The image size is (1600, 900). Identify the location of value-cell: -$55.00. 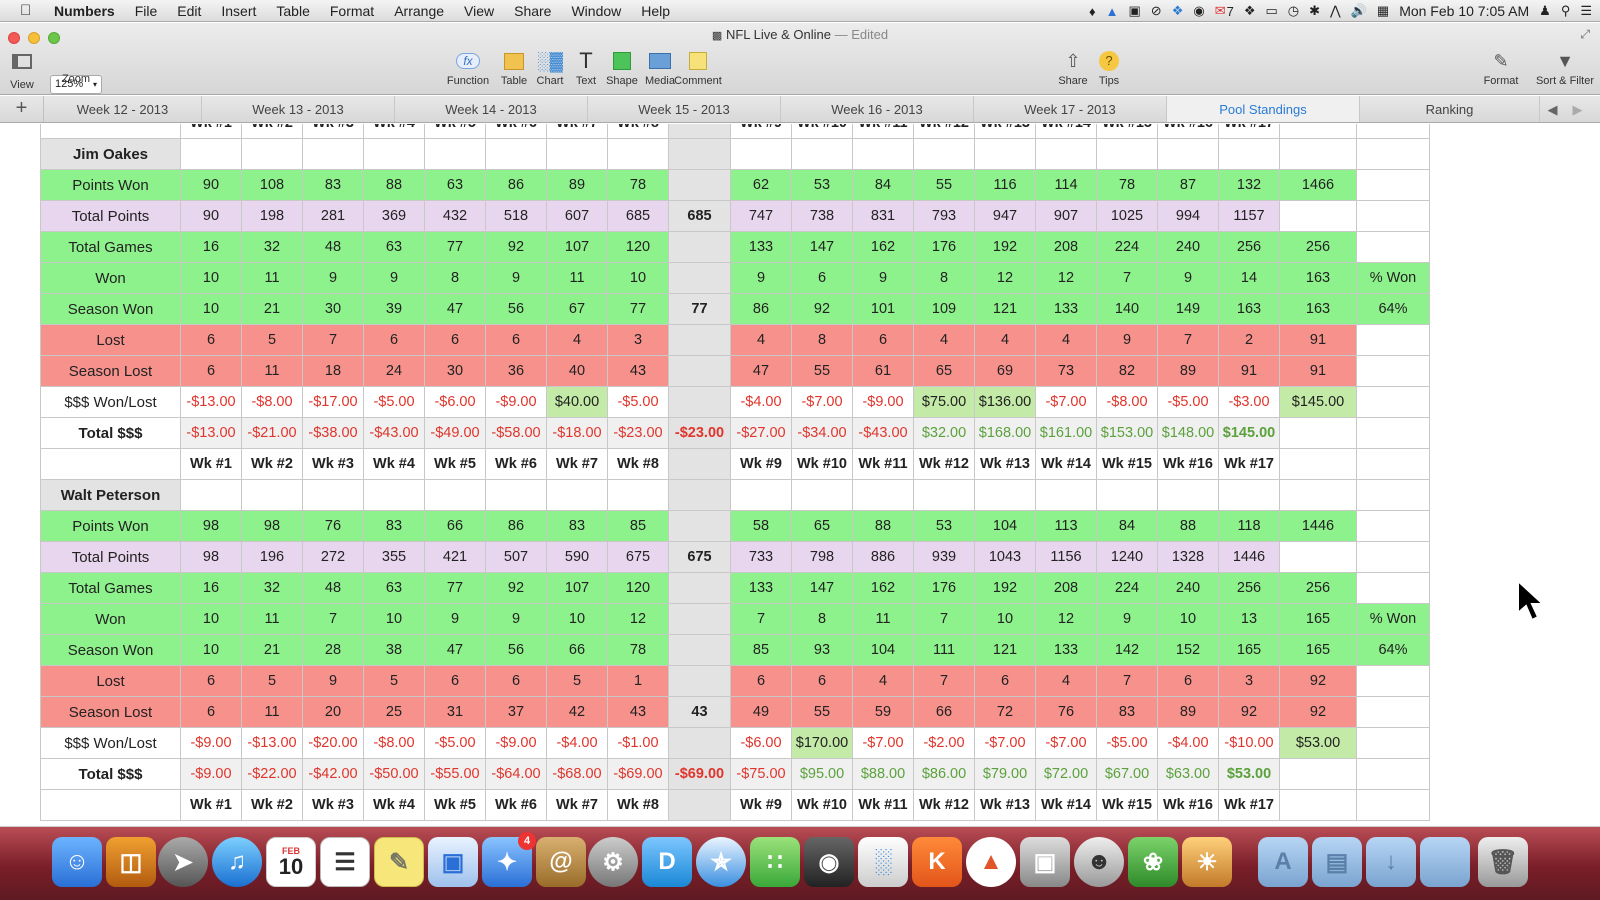
(455, 774).